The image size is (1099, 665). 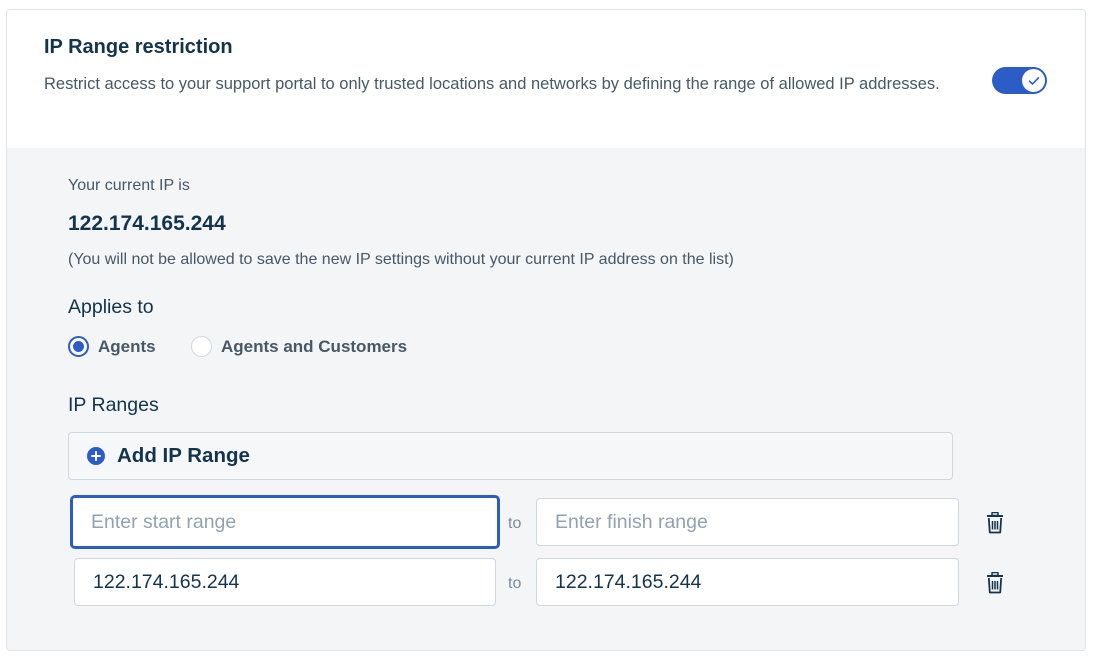 What do you see at coordinates (510, 456) in the screenshot?
I see `add-ip-range-button: Add IP Range` at bounding box center [510, 456].